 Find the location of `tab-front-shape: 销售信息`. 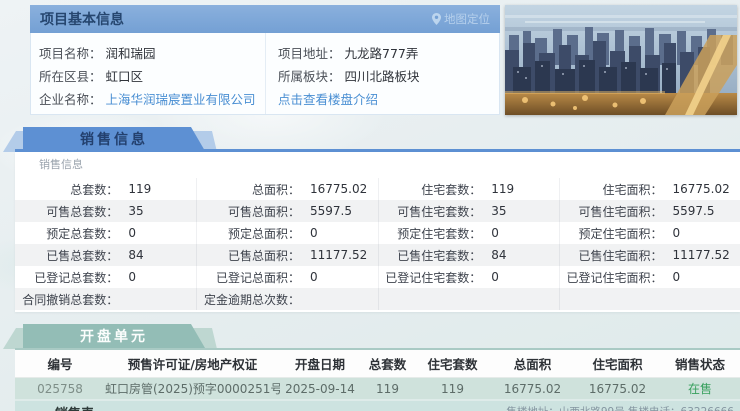

tab-front-shape: 销售信息 is located at coordinates (114, 139).